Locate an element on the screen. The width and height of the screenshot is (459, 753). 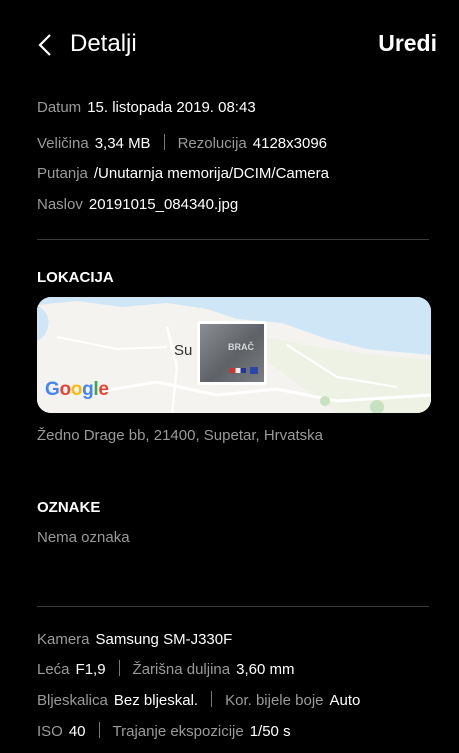
google-logo: Google is located at coordinates (77, 389).